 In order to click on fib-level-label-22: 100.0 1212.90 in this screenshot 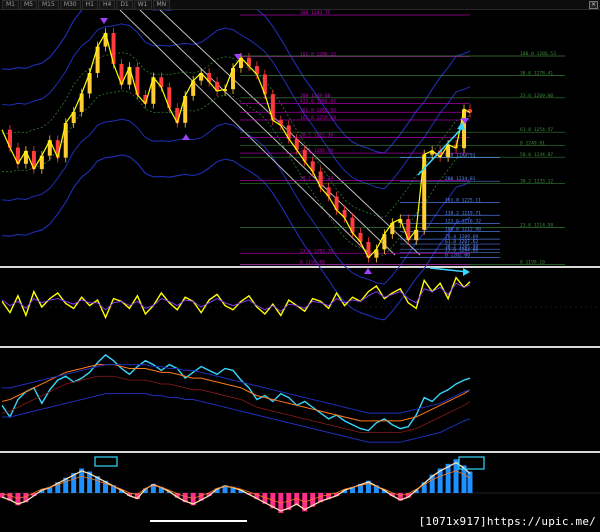, I will do `click(463, 229)`.